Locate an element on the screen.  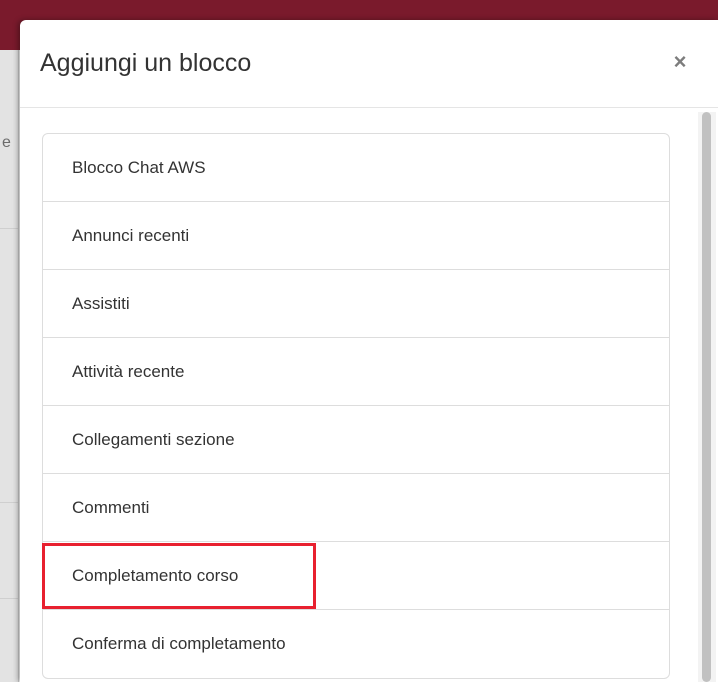
modal-scrollbar is located at coordinates (707, 397).